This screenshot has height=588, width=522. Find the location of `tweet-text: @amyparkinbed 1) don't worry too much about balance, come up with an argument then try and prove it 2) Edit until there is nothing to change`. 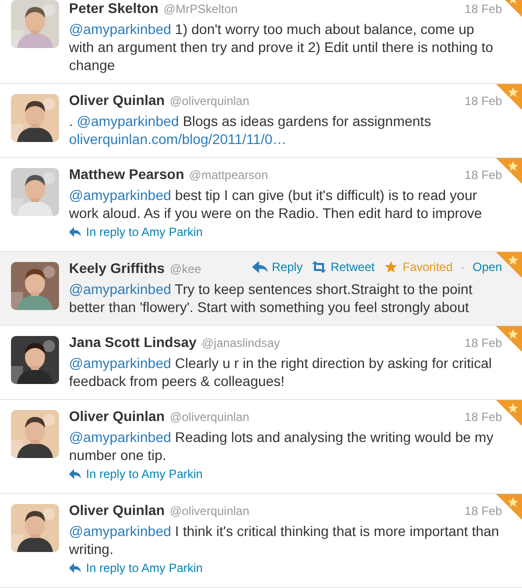

tweet-text: @amyparkinbed 1) don't worry too much about balance, come up with an argument then try and prove it 2) Edit until there is nothing to change is located at coordinates (281, 47).